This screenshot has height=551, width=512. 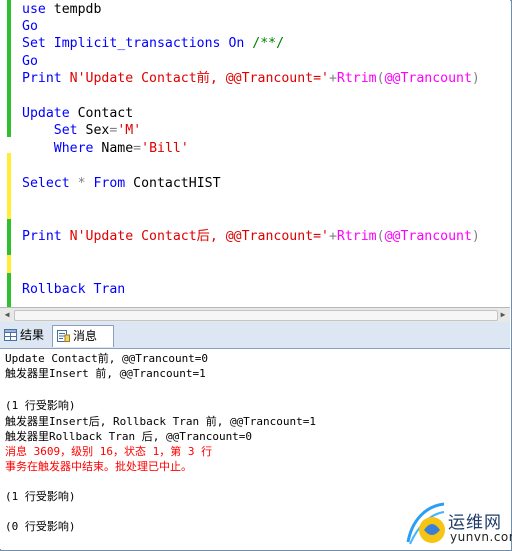 What do you see at coordinates (199, 236) in the screenshot?
I see `code-token: N'Update Contact后, @@Trancount='` at bounding box center [199, 236].